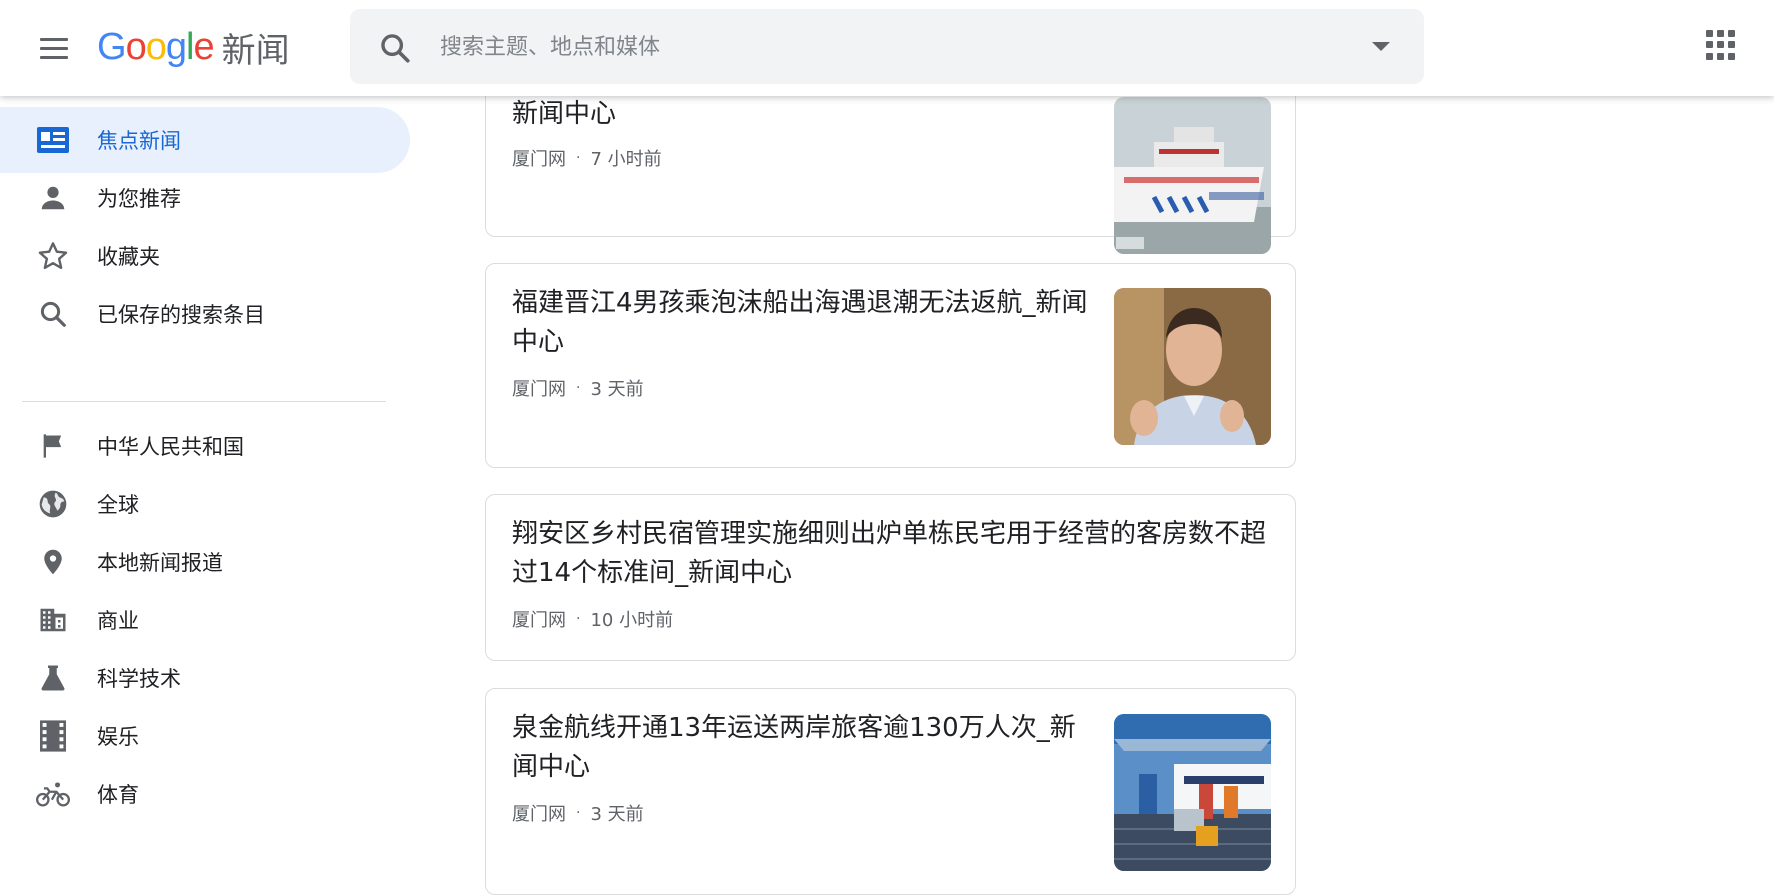 The width and height of the screenshot is (1774, 895). What do you see at coordinates (53, 504) in the screenshot?
I see `globe-icon` at bounding box center [53, 504].